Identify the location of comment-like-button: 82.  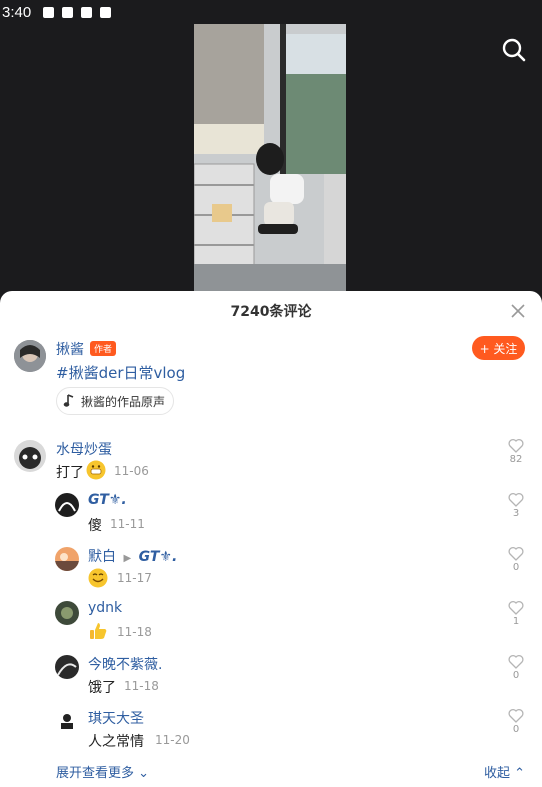
(516, 451).